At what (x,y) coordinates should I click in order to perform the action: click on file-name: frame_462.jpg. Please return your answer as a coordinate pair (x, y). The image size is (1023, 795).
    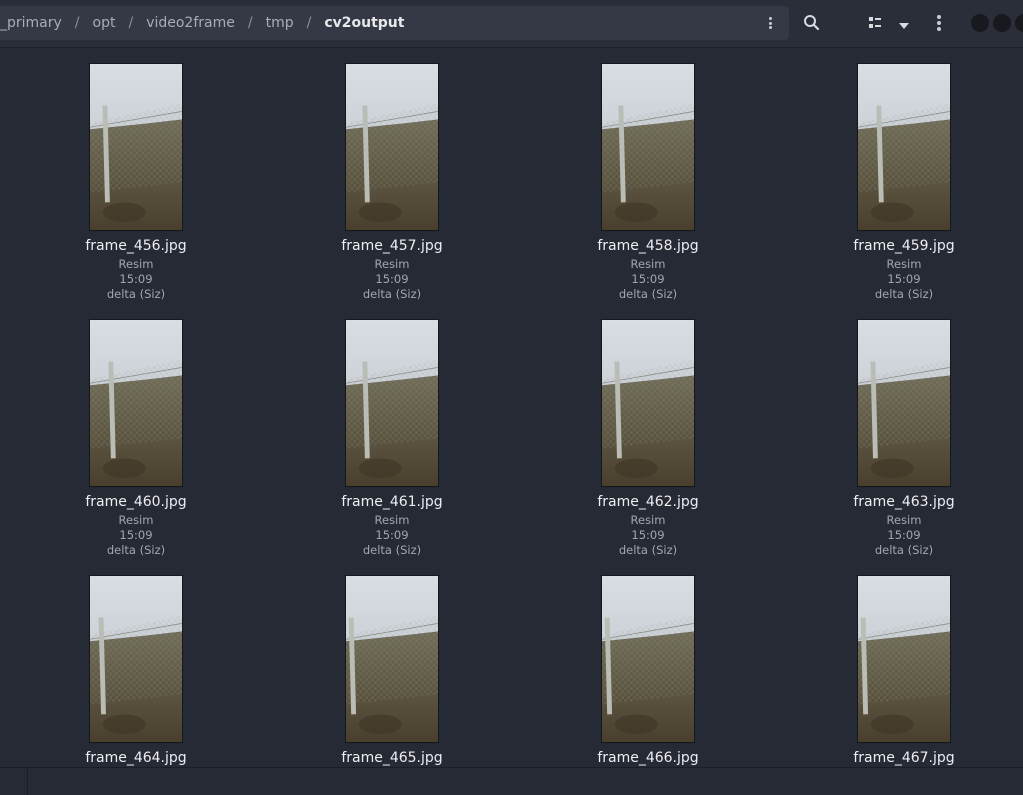
    Looking at the image, I should click on (648, 502).